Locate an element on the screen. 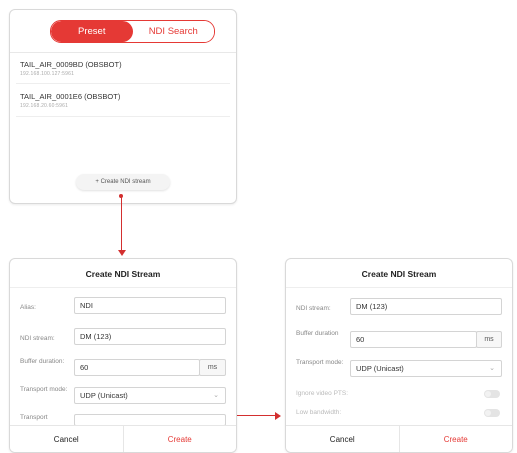  arrow-right-icon is located at coordinates (278, 416).